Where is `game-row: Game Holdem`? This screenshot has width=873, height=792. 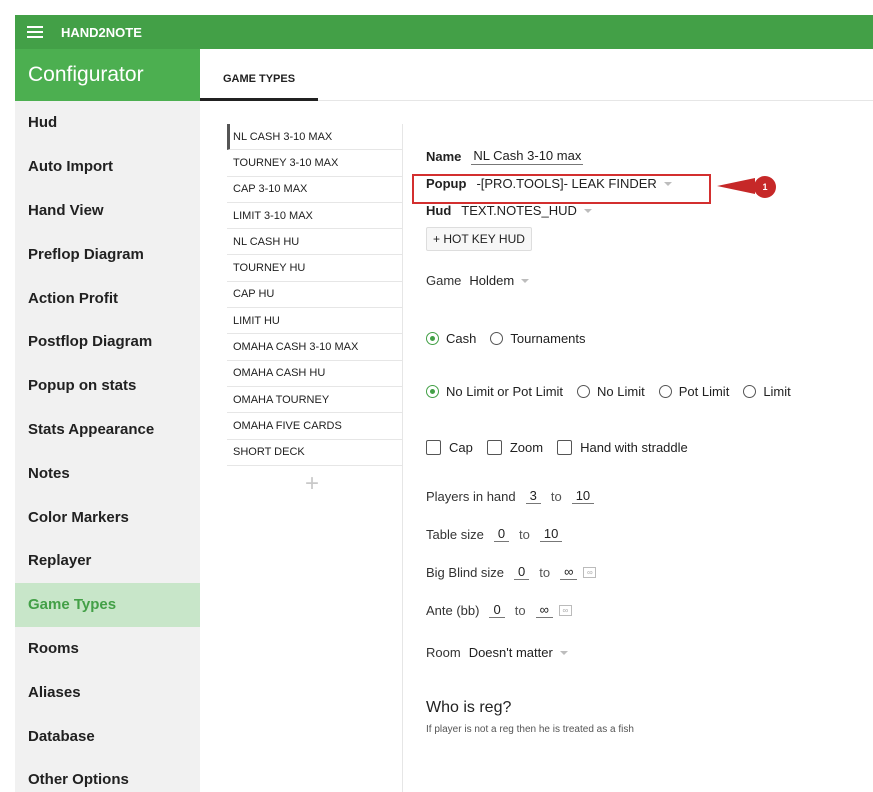
game-row: Game Holdem is located at coordinates (478, 280).